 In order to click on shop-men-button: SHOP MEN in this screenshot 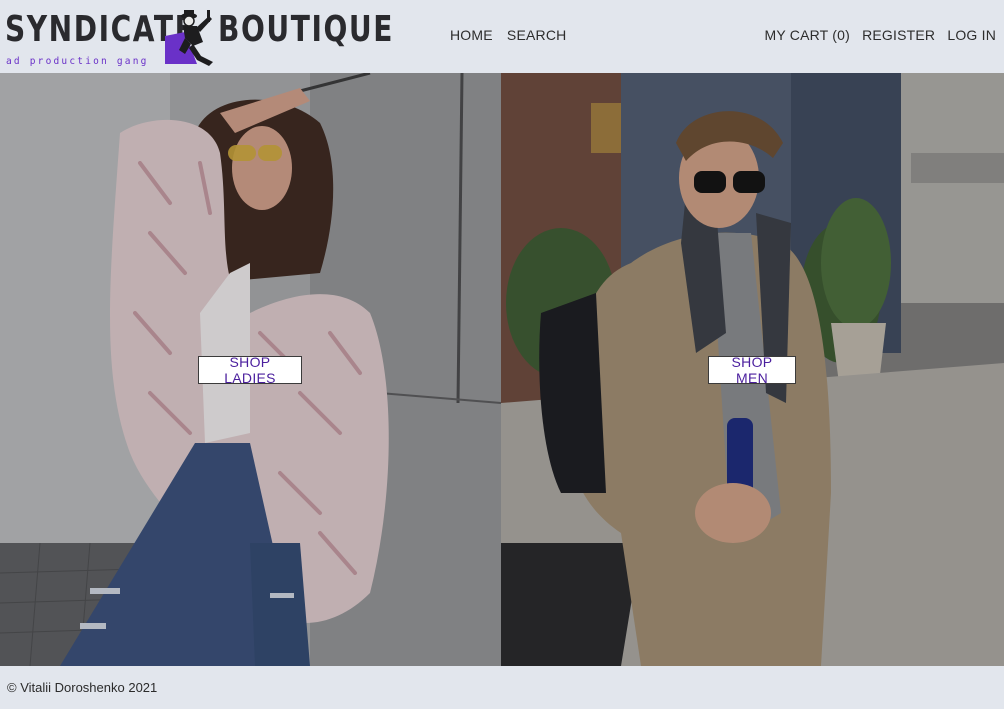, I will do `click(752, 370)`.